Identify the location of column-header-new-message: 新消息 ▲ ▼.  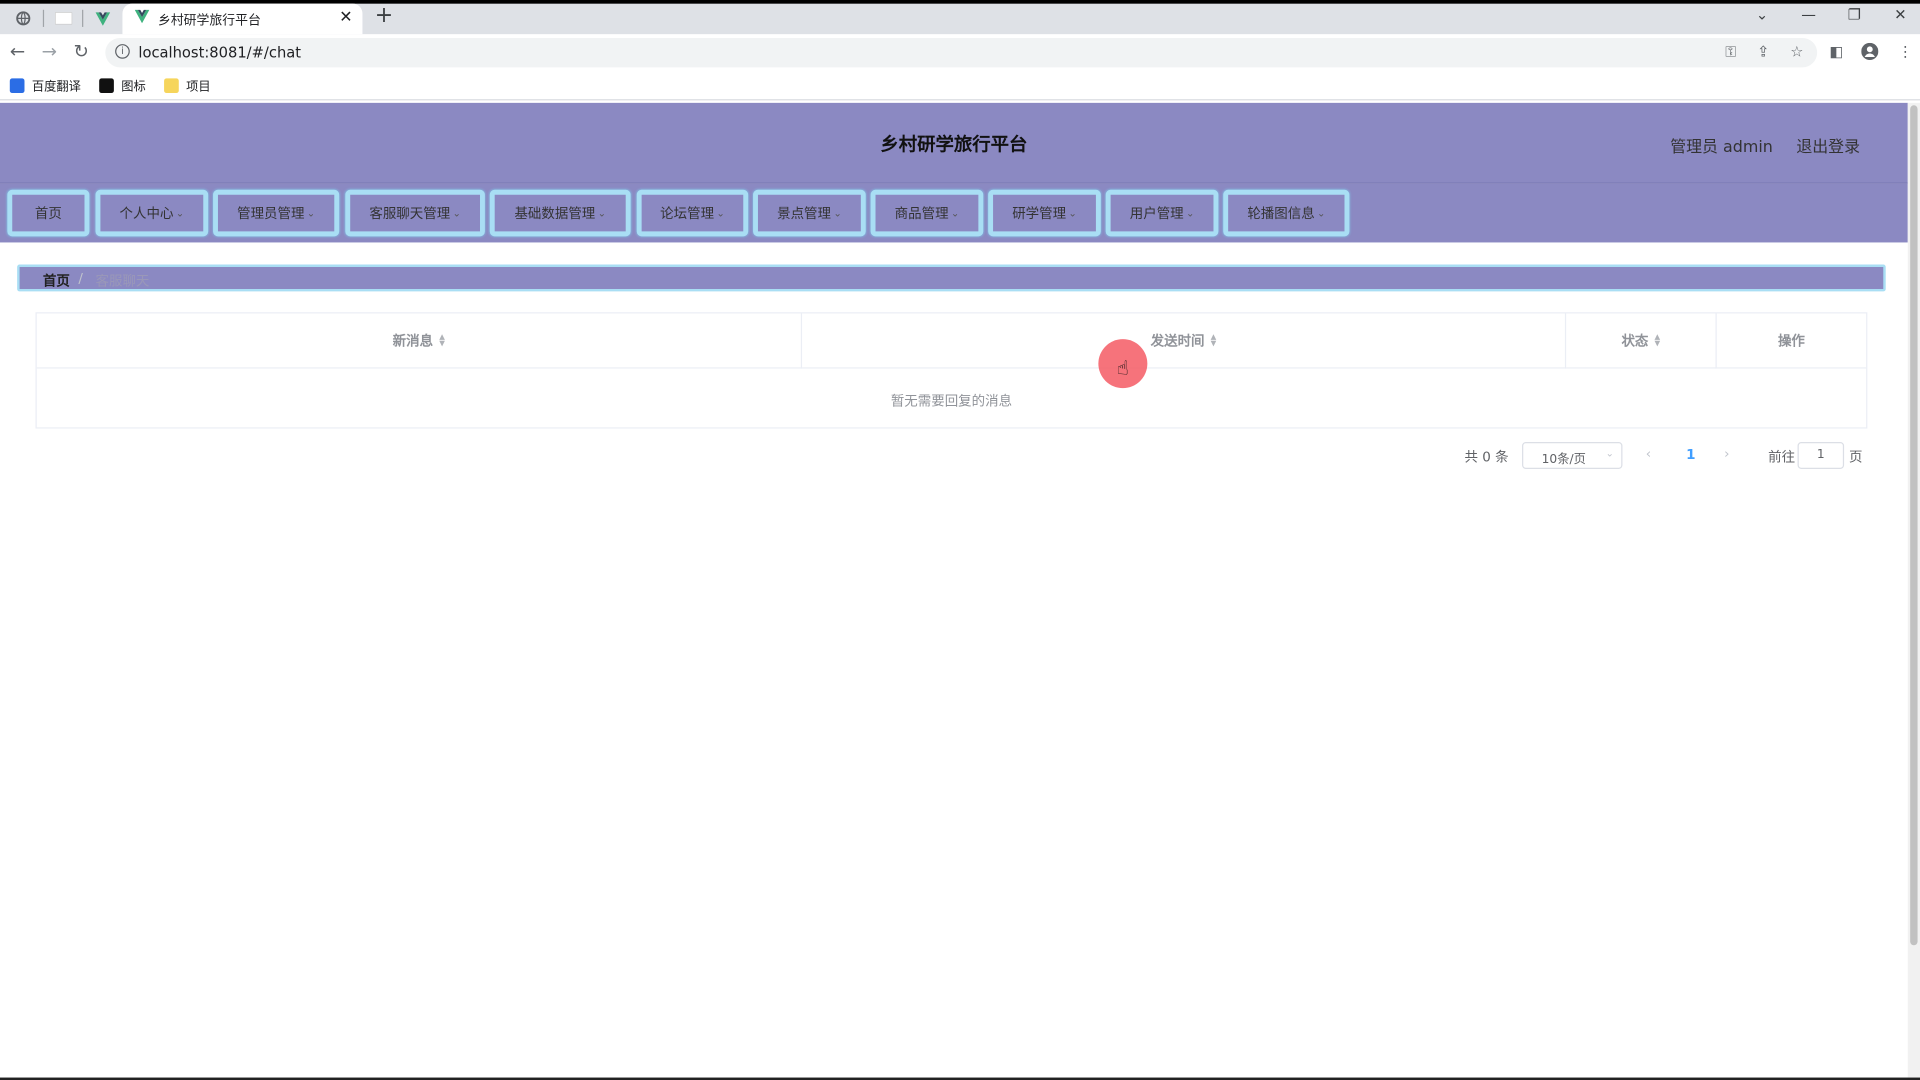
(419, 341).